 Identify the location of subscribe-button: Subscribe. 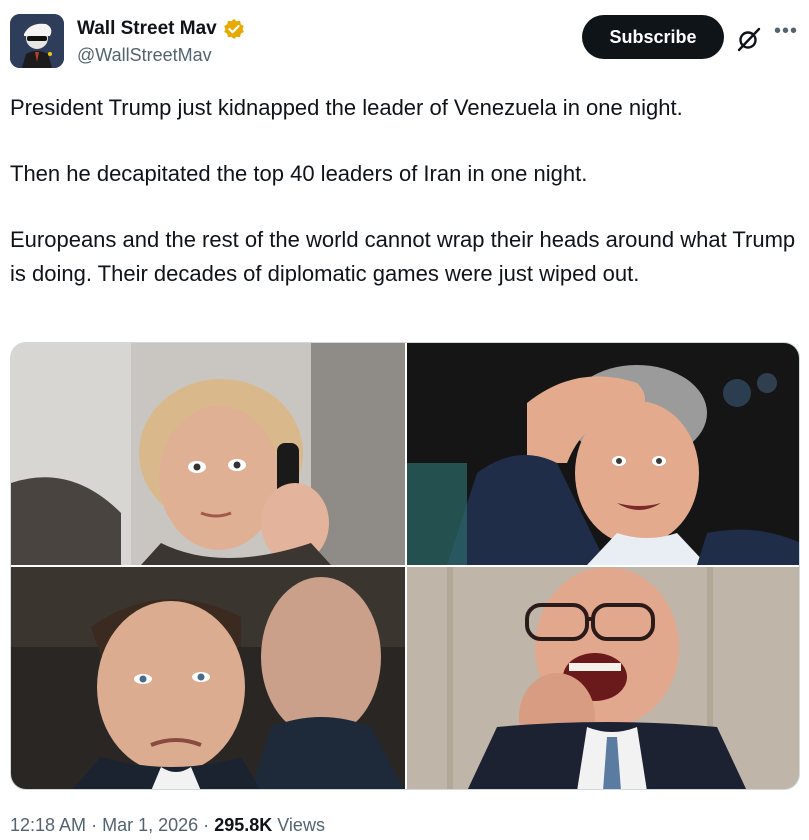
(653, 37).